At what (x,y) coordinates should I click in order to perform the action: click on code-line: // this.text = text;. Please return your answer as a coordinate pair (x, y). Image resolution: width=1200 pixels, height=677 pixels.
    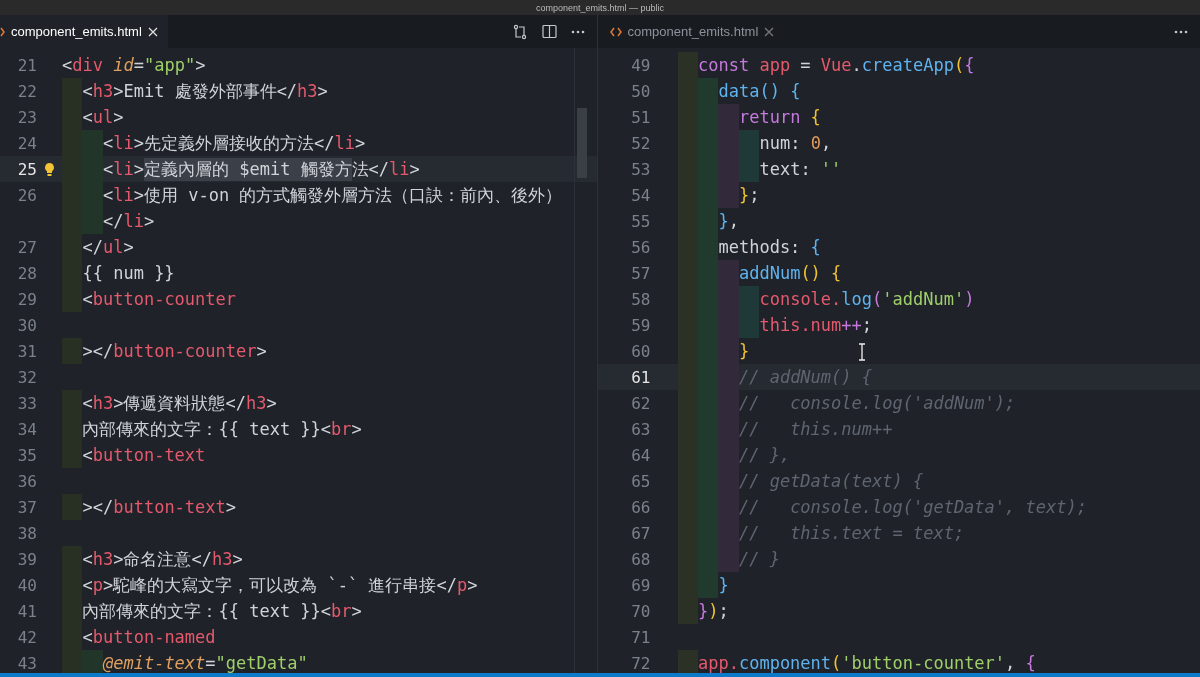
    Looking at the image, I should click on (821, 533).